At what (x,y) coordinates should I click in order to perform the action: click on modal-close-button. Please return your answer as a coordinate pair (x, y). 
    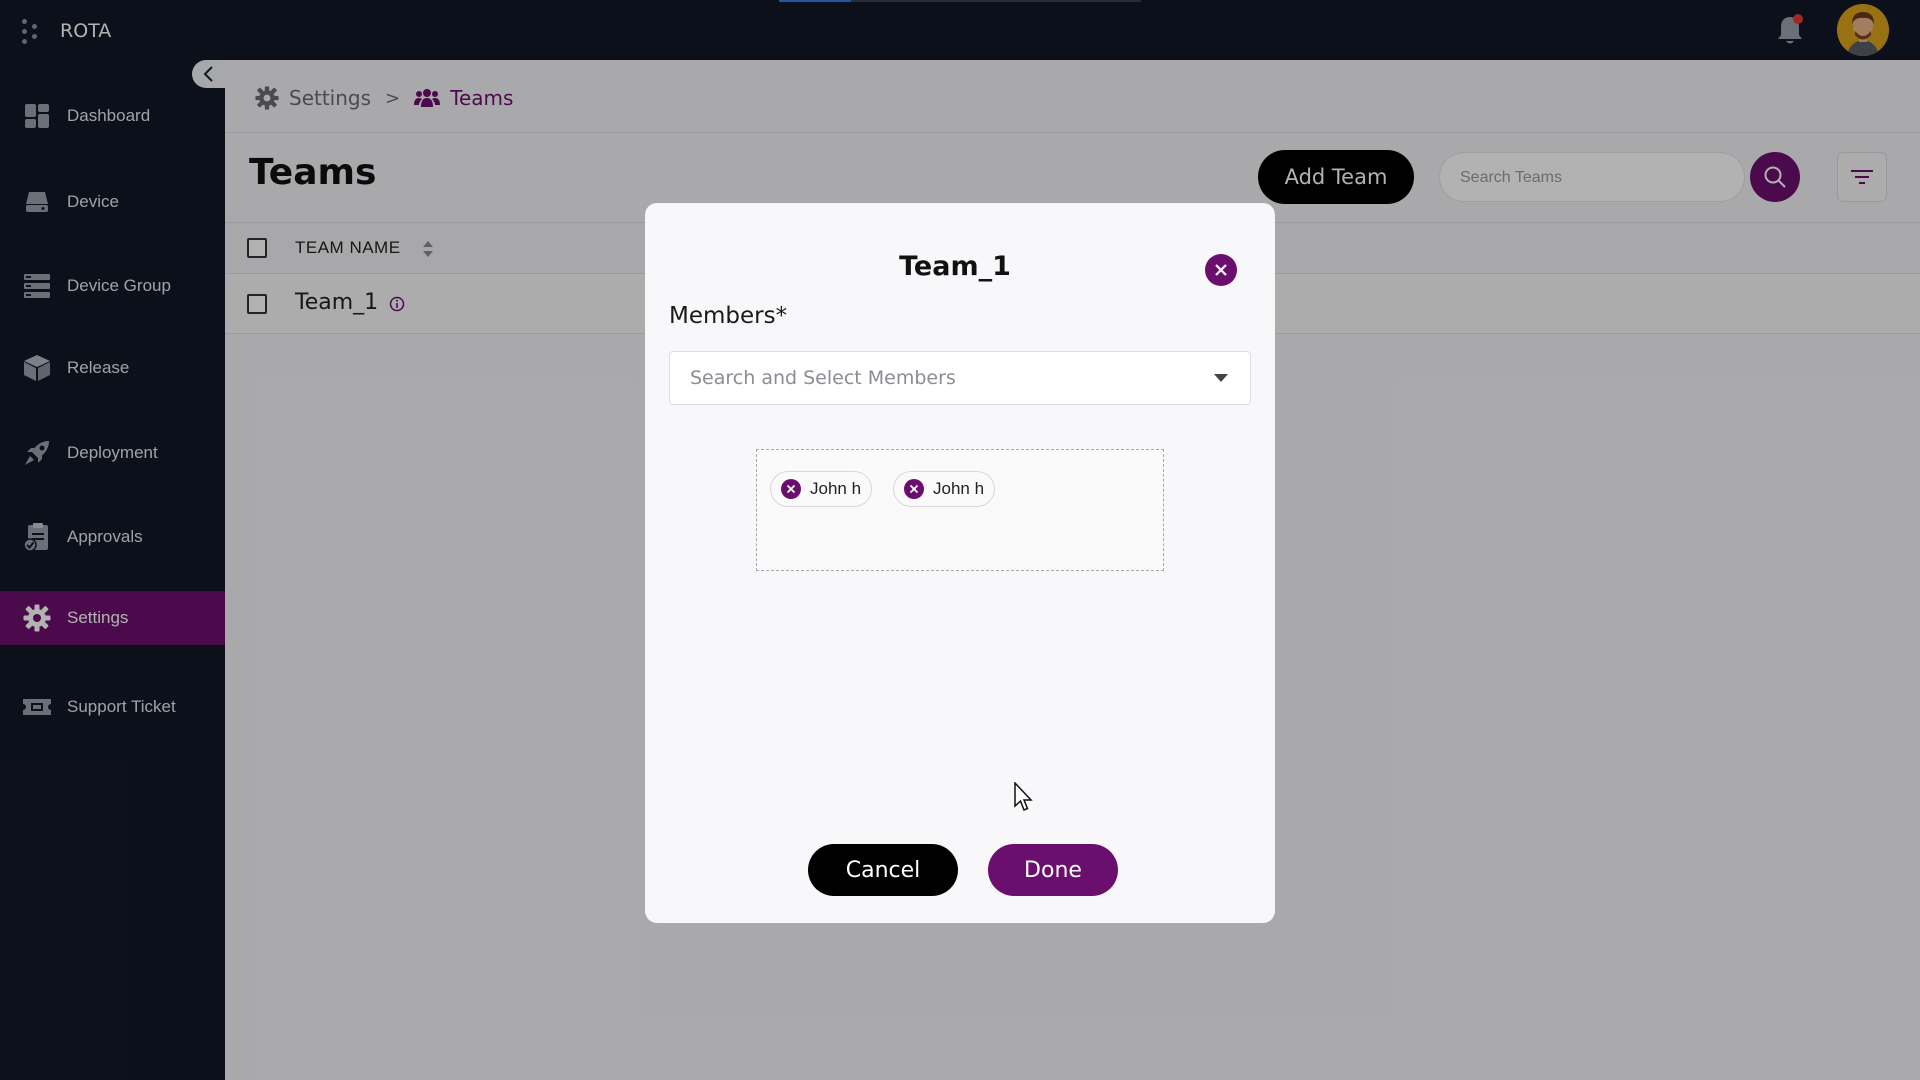
    Looking at the image, I should click on (1221, 270).